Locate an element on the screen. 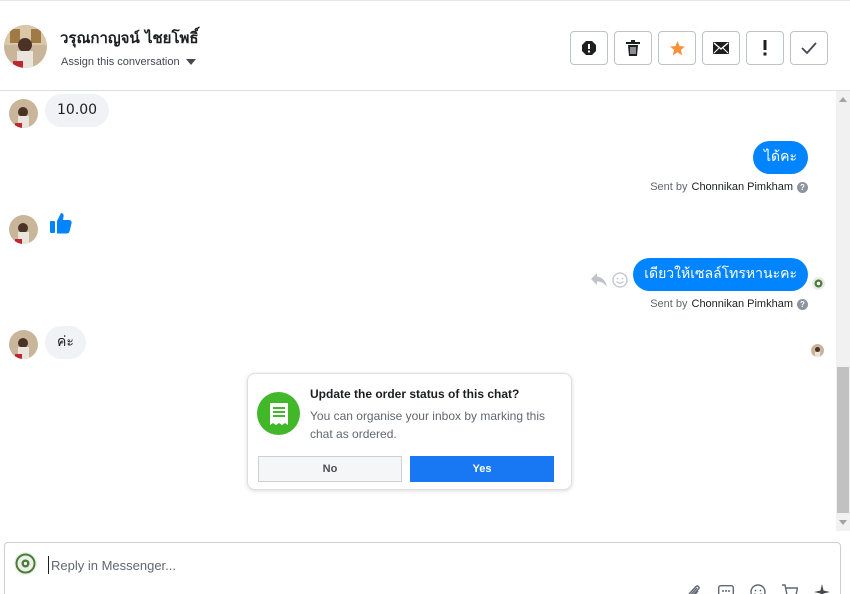  mark-unread-button is located at coordinates (721, 48).